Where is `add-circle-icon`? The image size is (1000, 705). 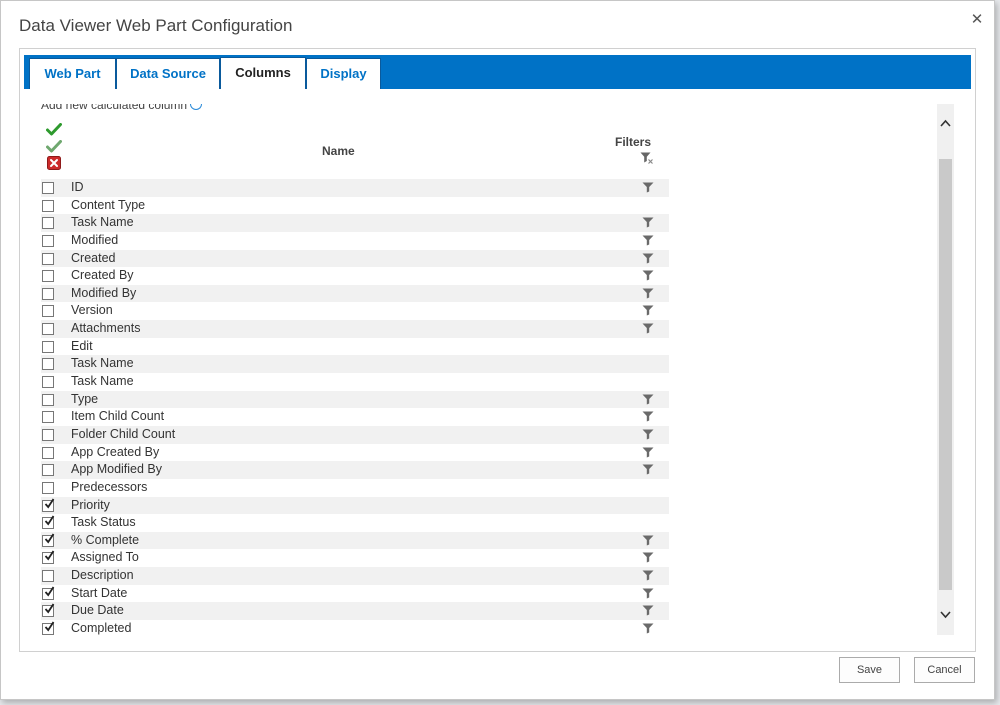 add-circle-icon is located at coordinates (196, 107).